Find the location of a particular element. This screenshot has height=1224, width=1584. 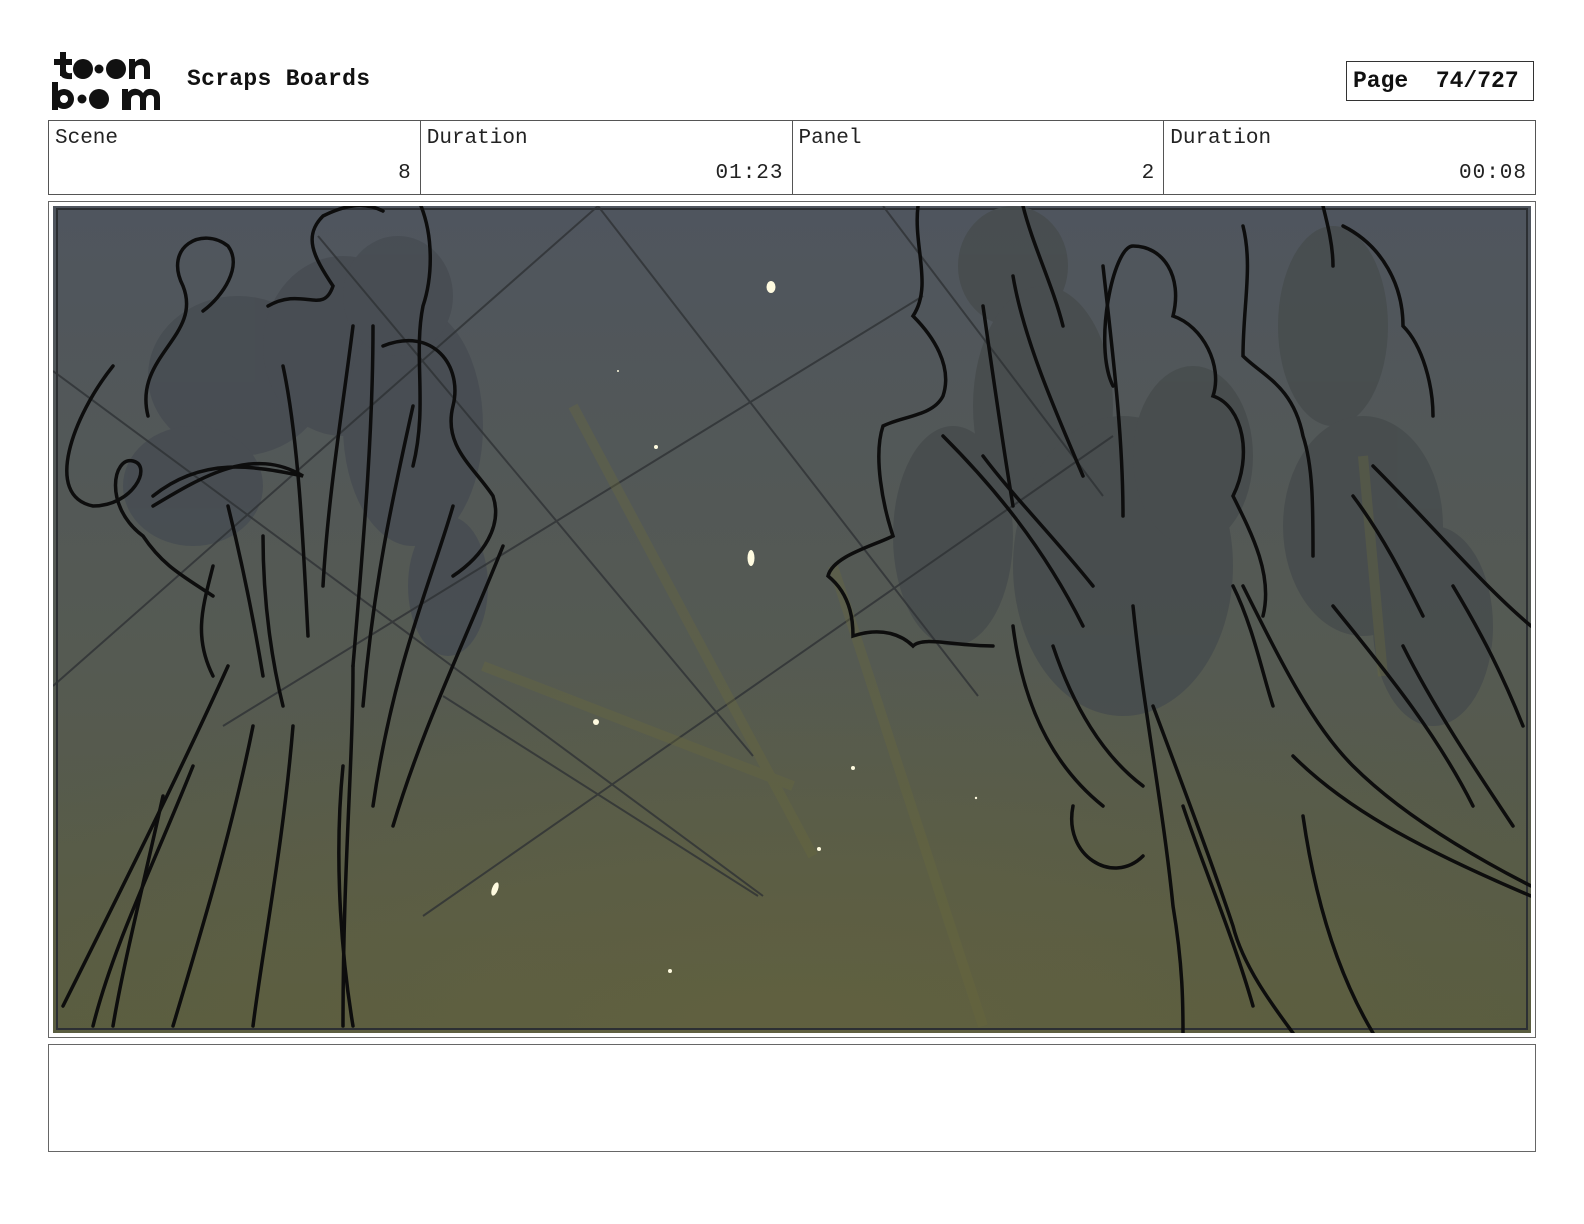

panel-duration-value: 00:08 is located at coordinates (1492, 173).